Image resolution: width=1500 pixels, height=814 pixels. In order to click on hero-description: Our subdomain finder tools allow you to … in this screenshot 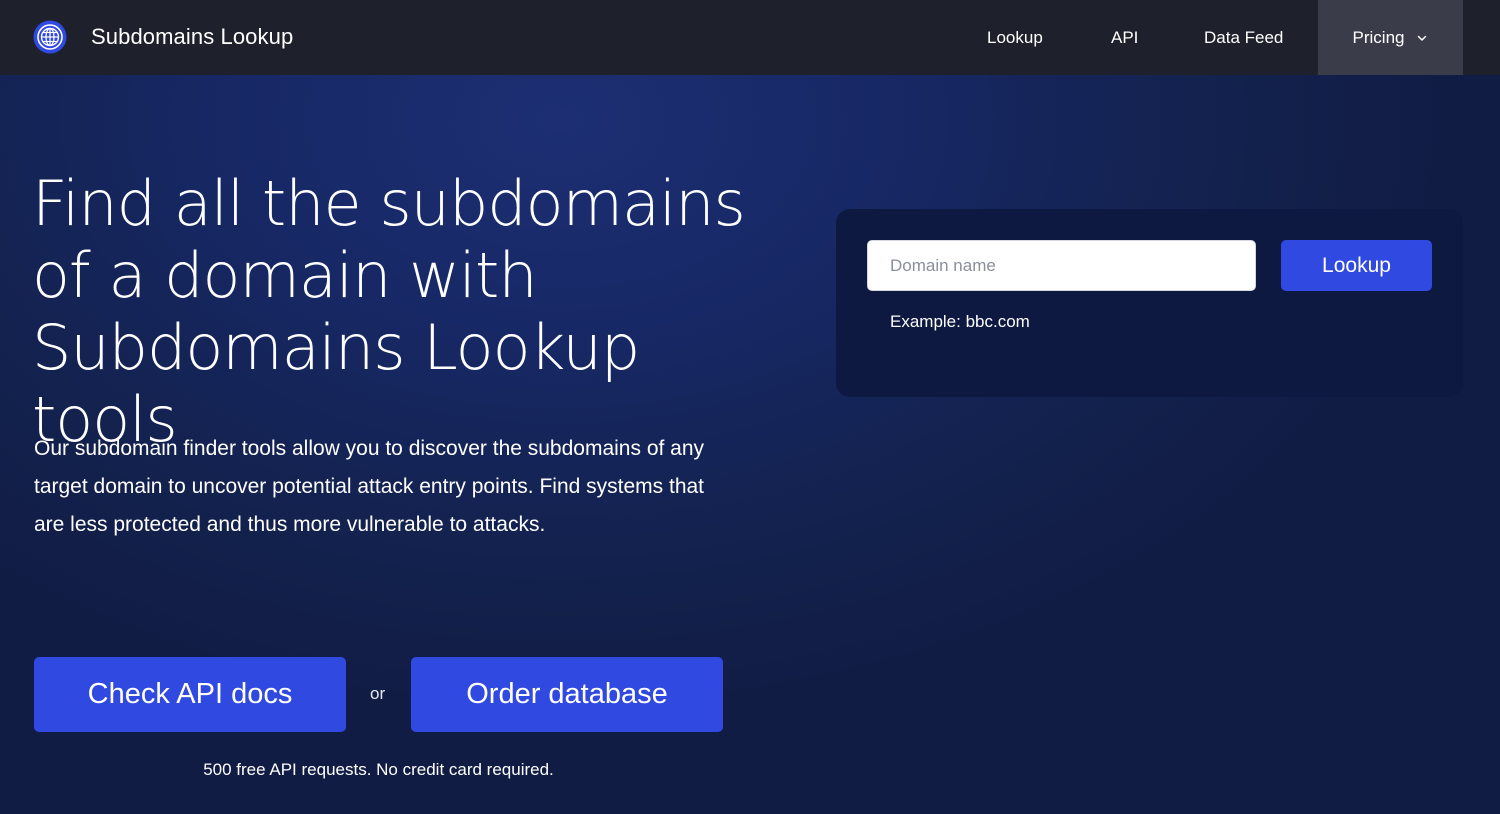, I will do `click(369, 486)`.